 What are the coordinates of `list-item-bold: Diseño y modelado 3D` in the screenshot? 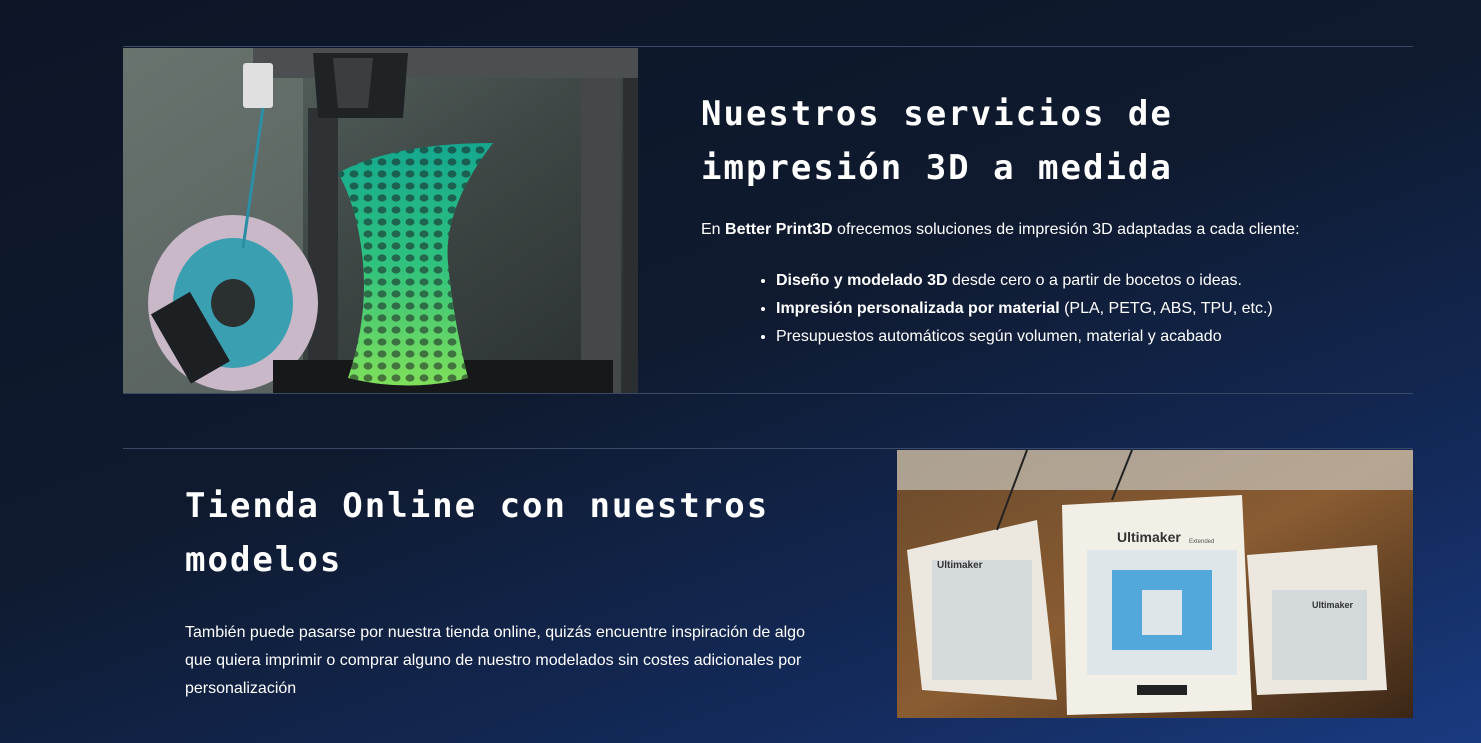 It's located at (862, 280).